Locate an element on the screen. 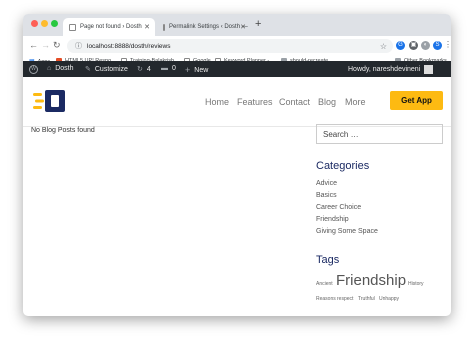 This screenshot has width=474, height=348. dosth-logo is located at coordinates (51, 101).